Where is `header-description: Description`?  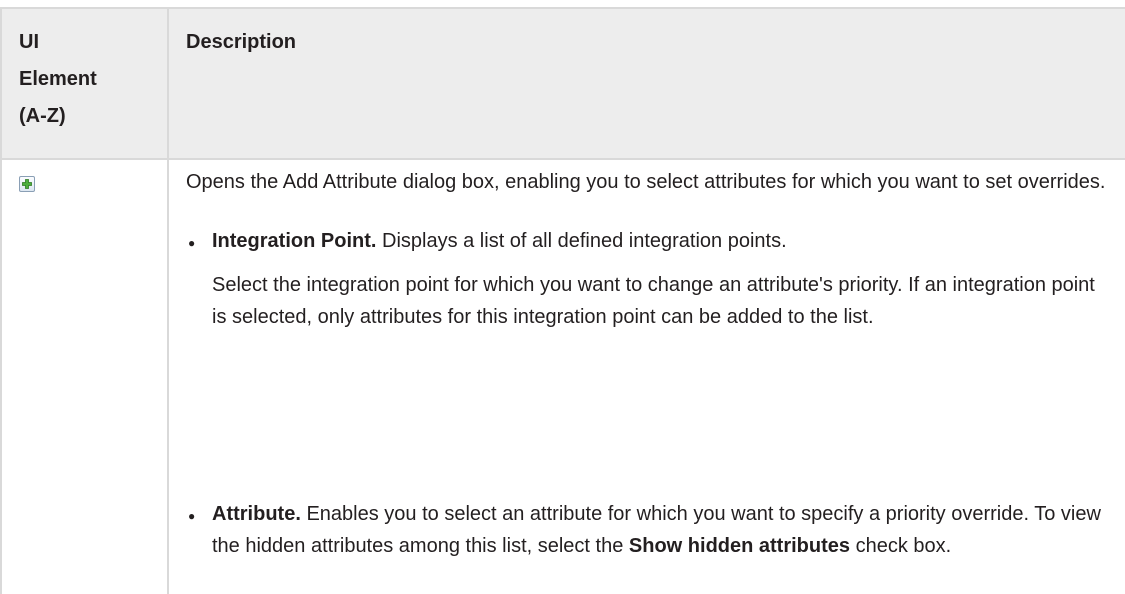
header-description: Description is located at coordinates (241, 42).